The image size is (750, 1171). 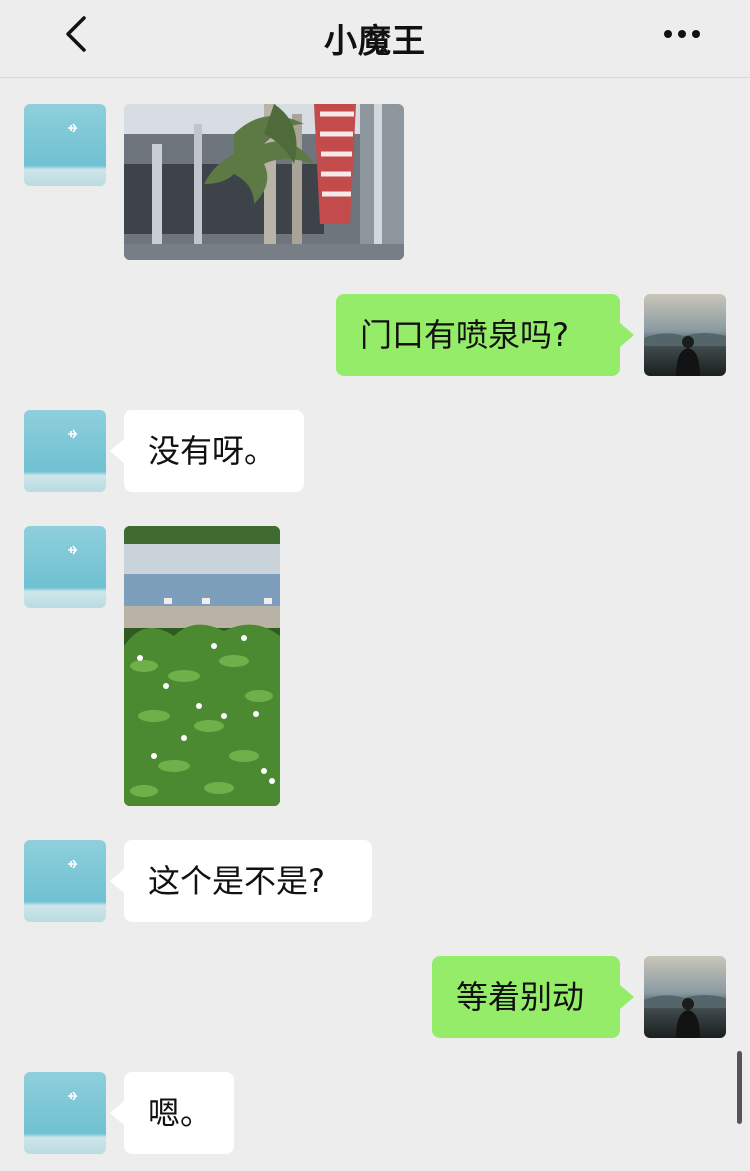 I want to click on message-image-building, so click(x=264, y=182).